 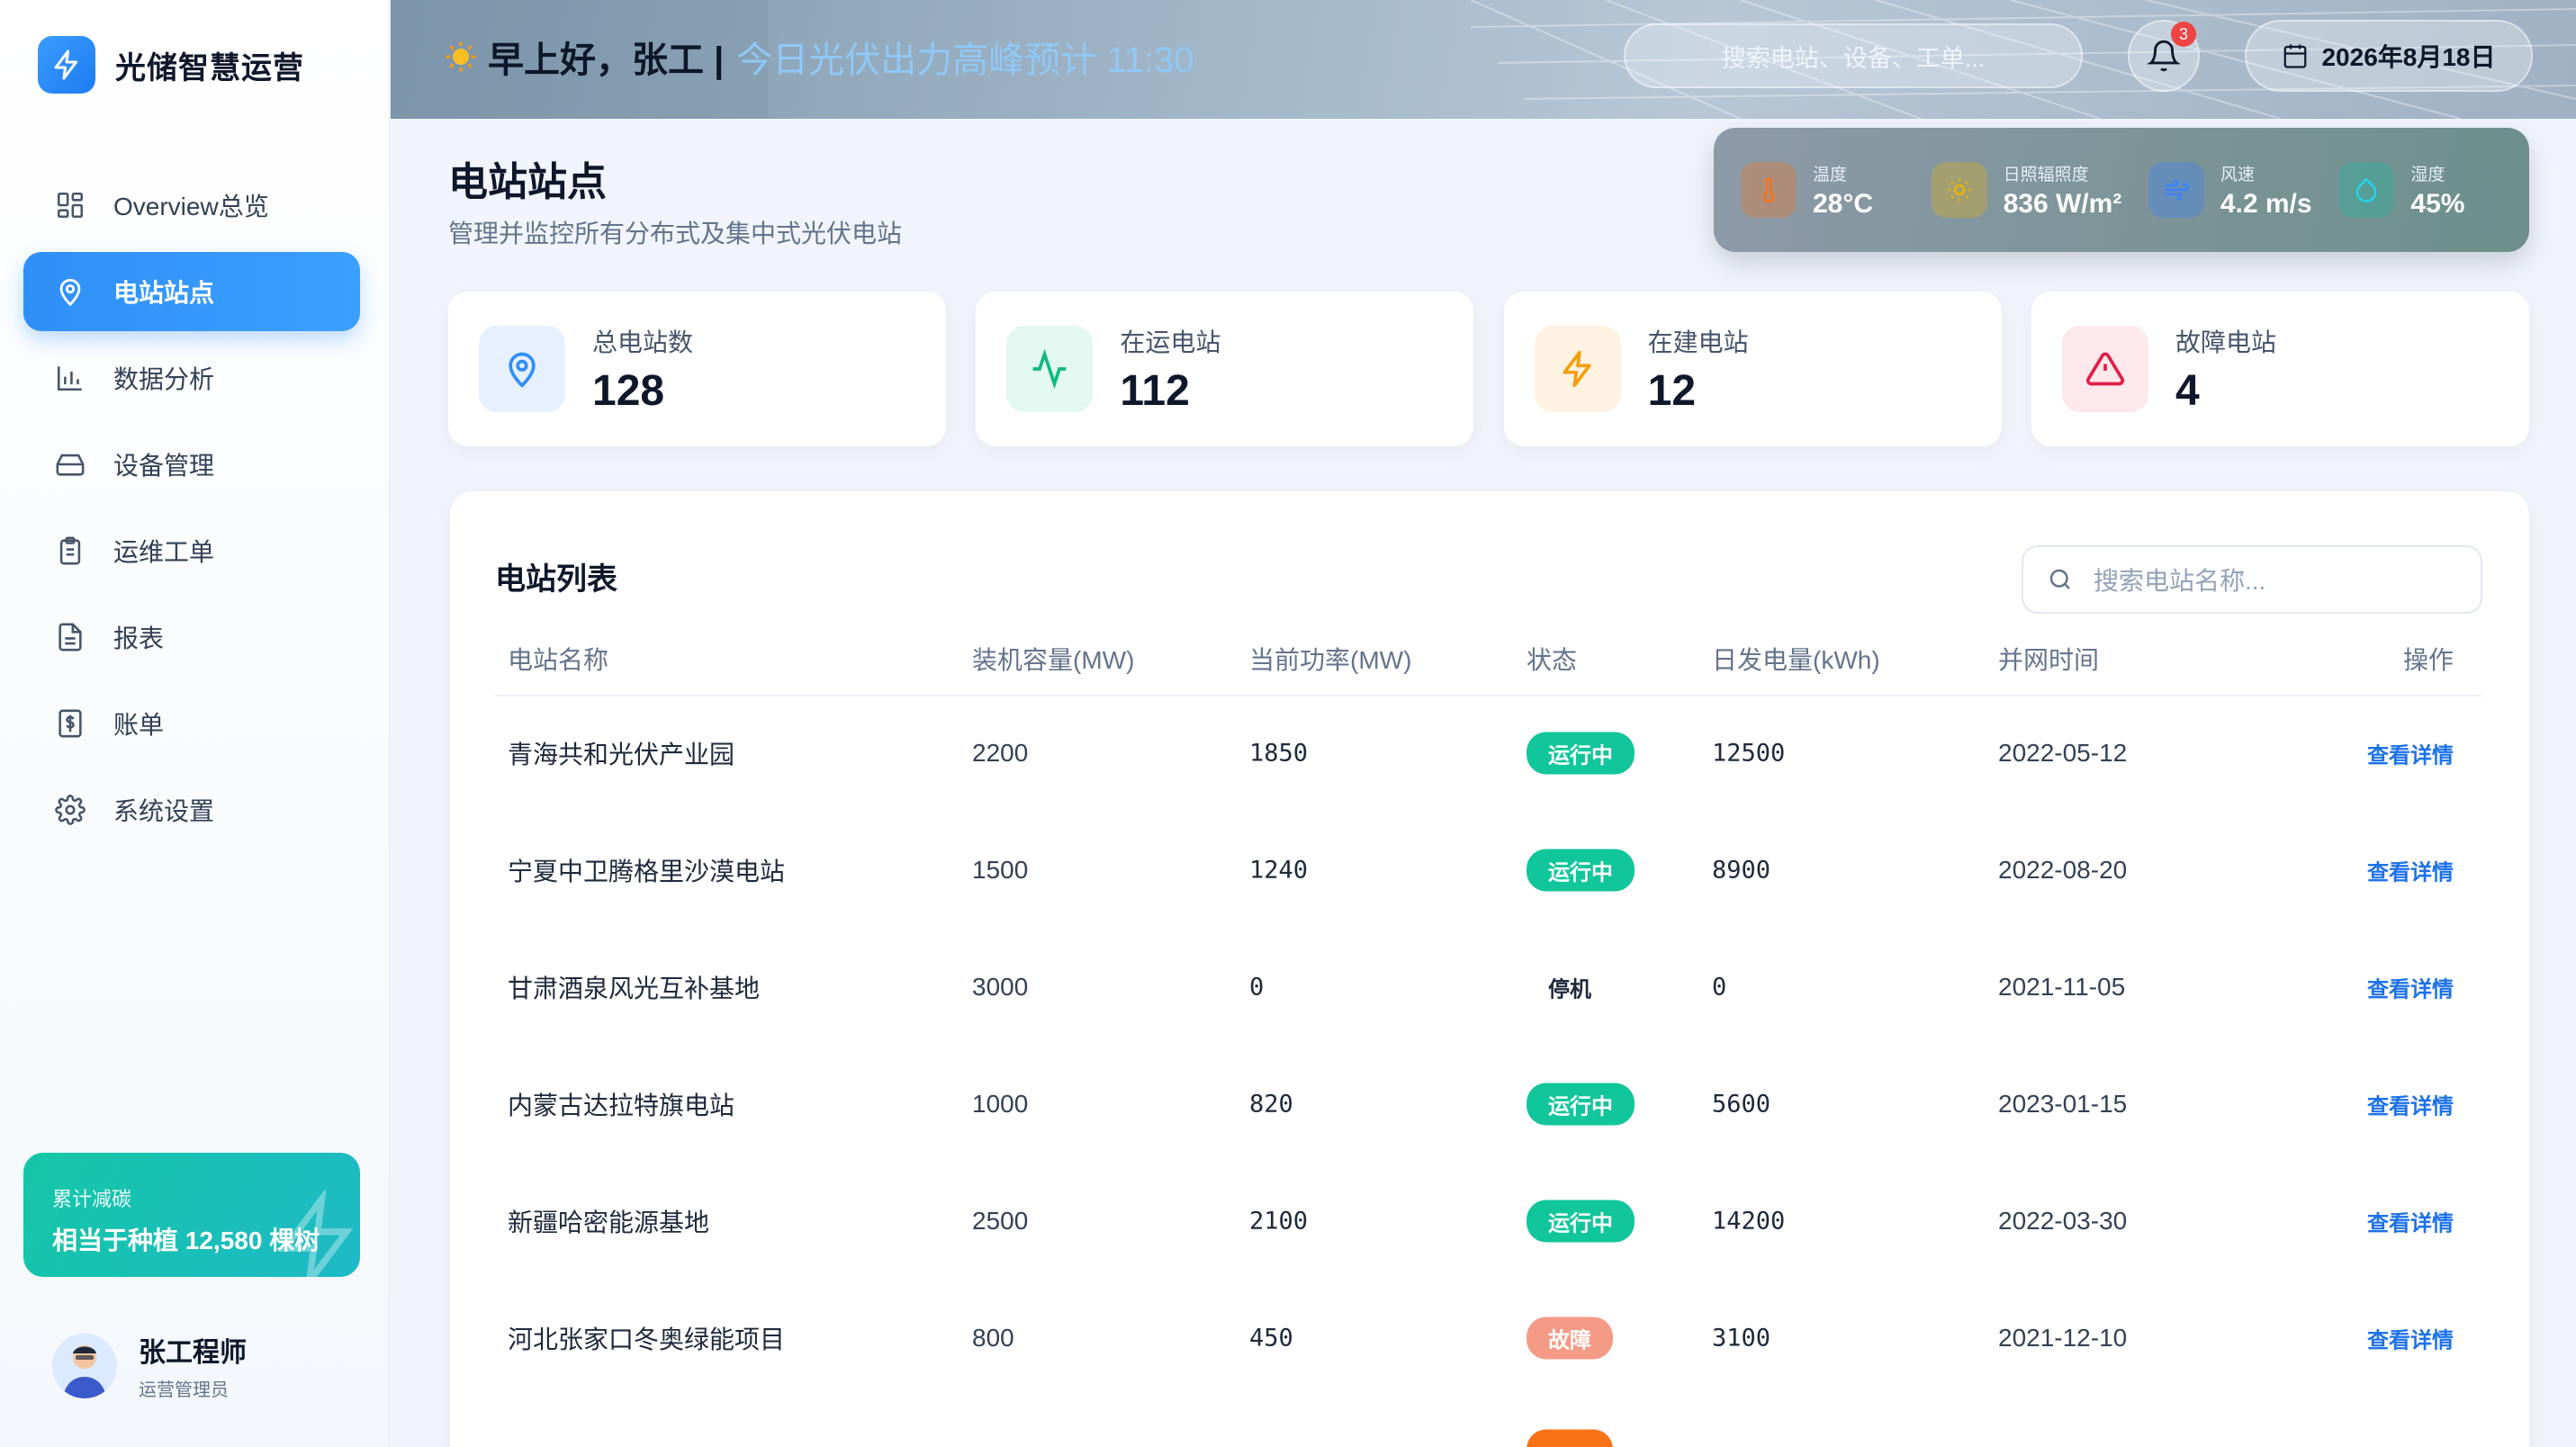 What do you see at coordinates (1155, 391) in the screenshot?
I see `stat-value: 112` at bounding box center [1155, 391].